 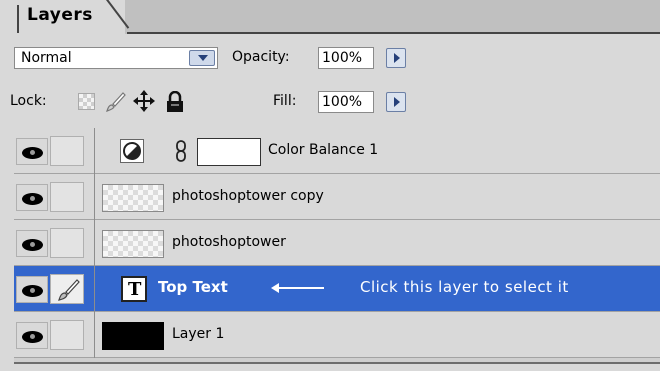 I want to click on blend-mode-dropdown-button, so click(x=202, y=58).